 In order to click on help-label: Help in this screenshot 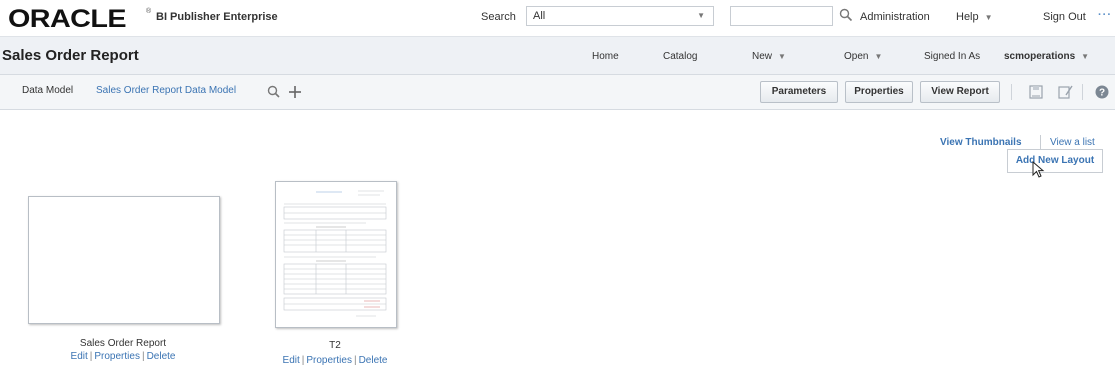, I will do `click(967, 17)`.